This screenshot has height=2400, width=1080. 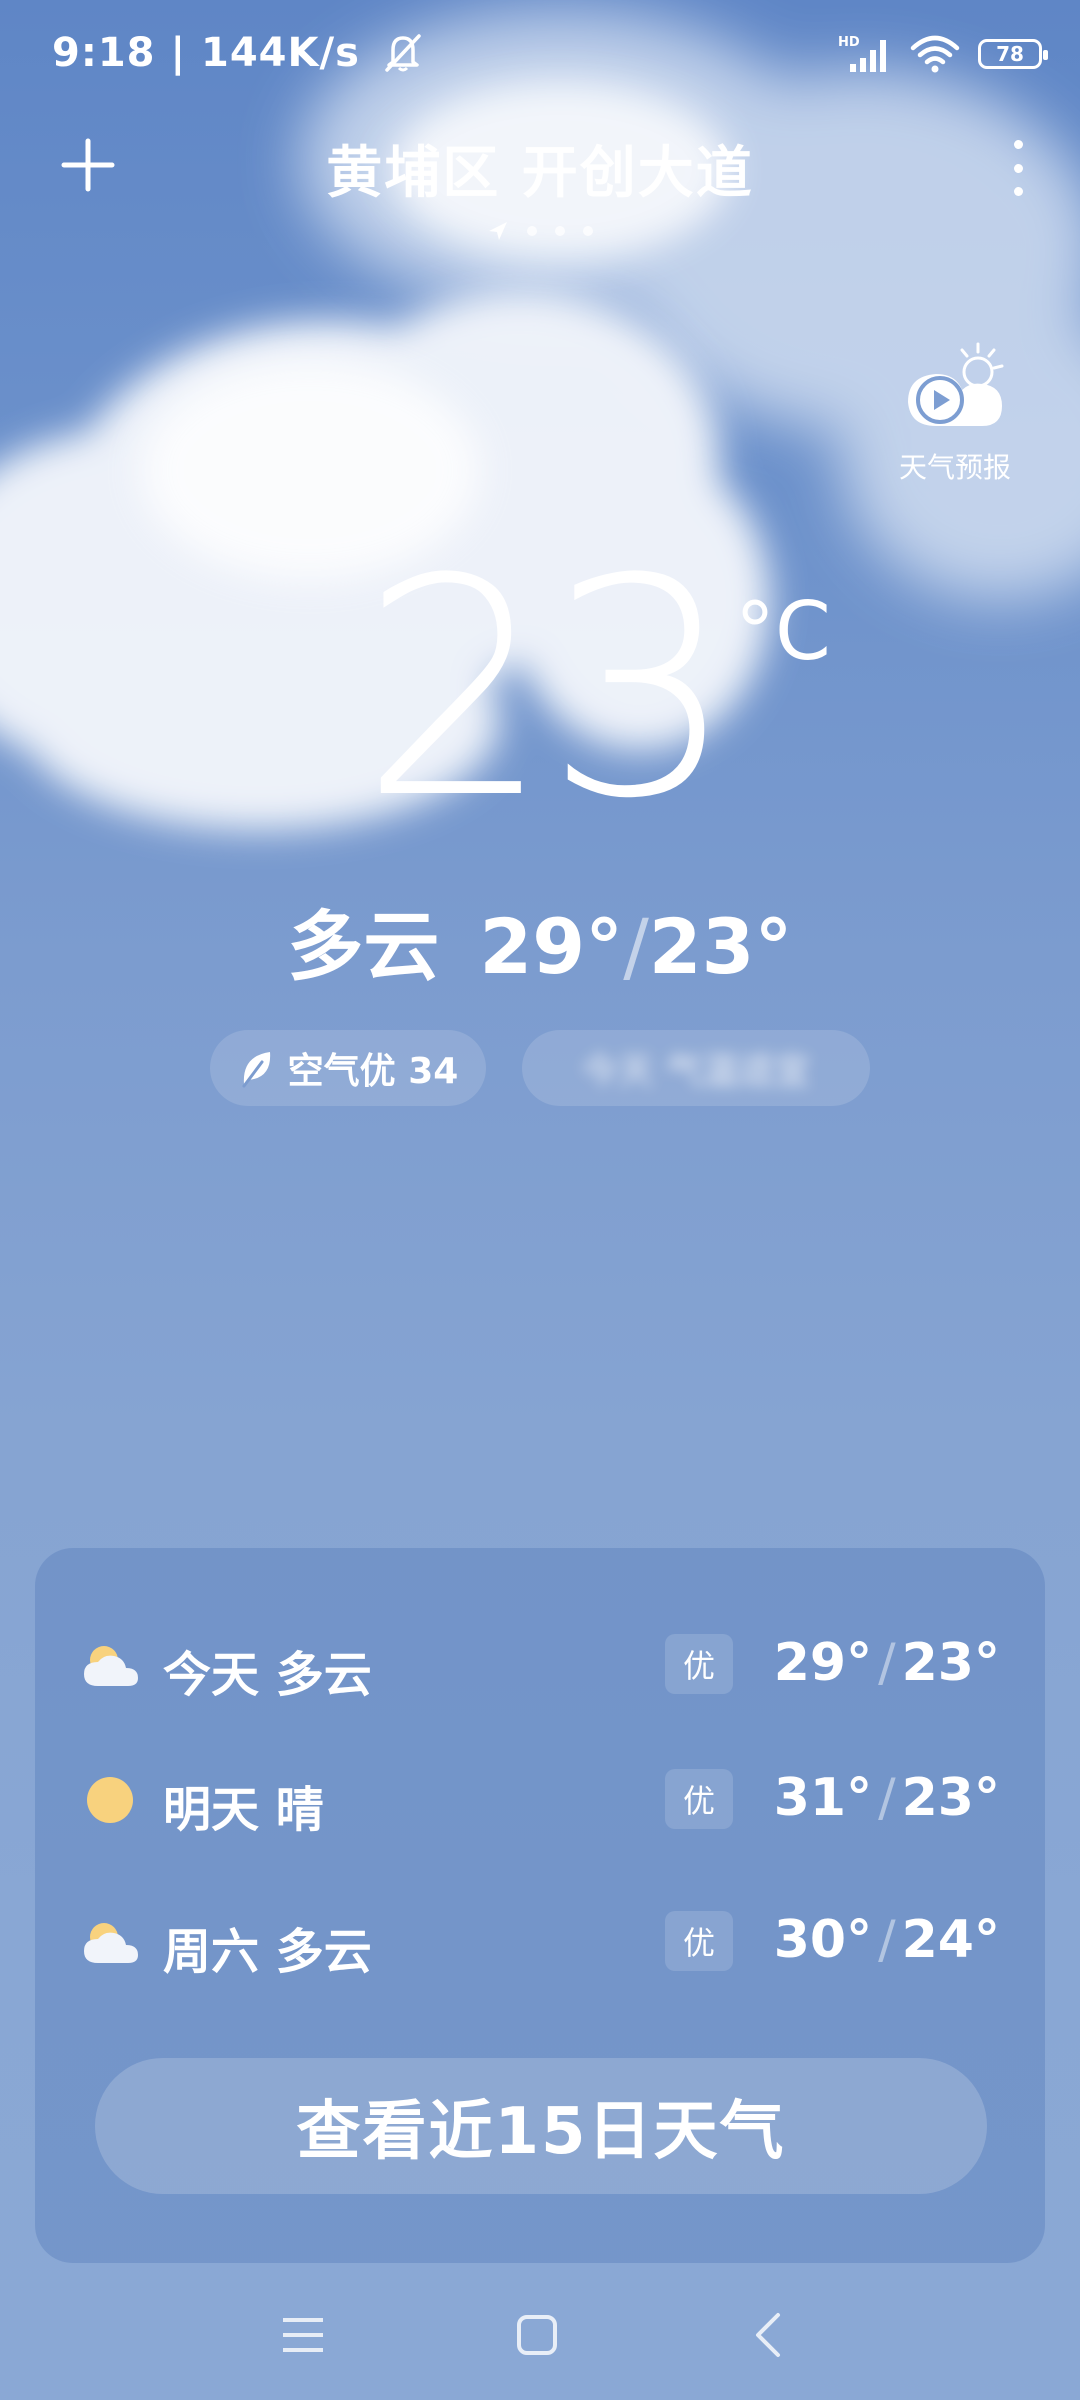 What do you see at coordinates (540, 1800) in the screenshot?
I see `forecast-row-tomorrow: 明天 晴 优 31°/23°` at bounding box center [540, 1800].